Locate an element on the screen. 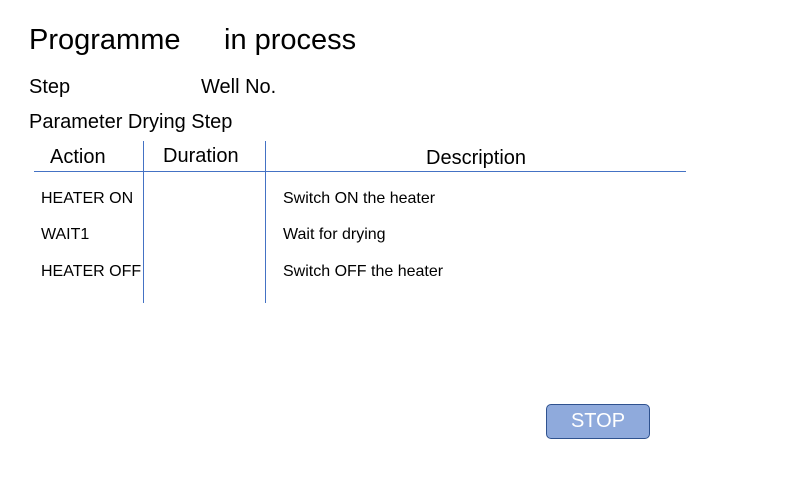 Image resolution: width=800 pixels, height=480 pixels. programme-title: Programme is located at coordinates (105, 40).